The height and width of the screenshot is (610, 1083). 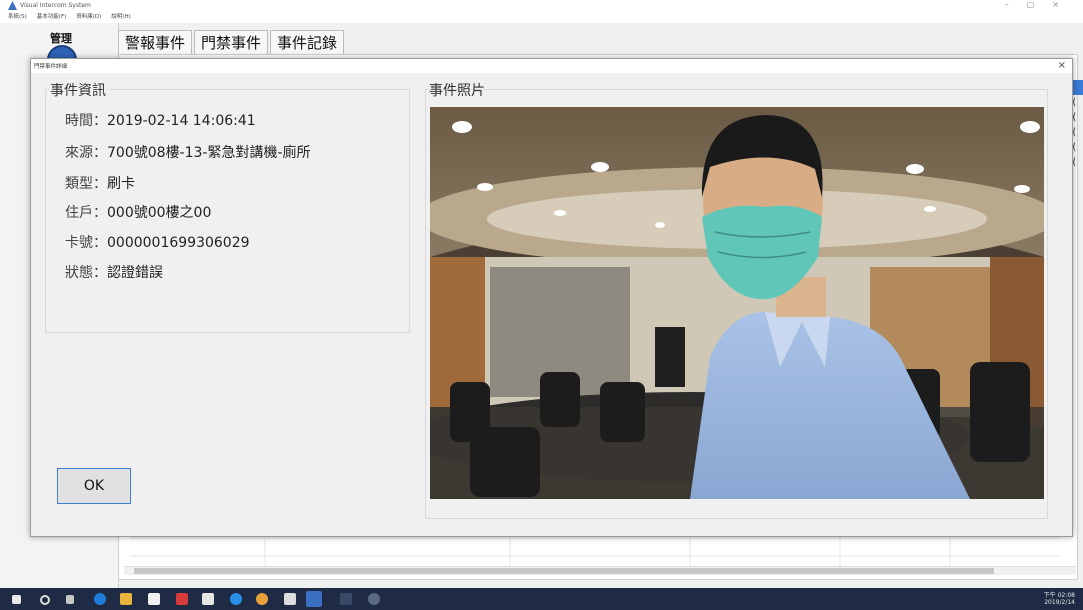 I want to click on menu-system: 系統(S), so click(x=17, y=17).